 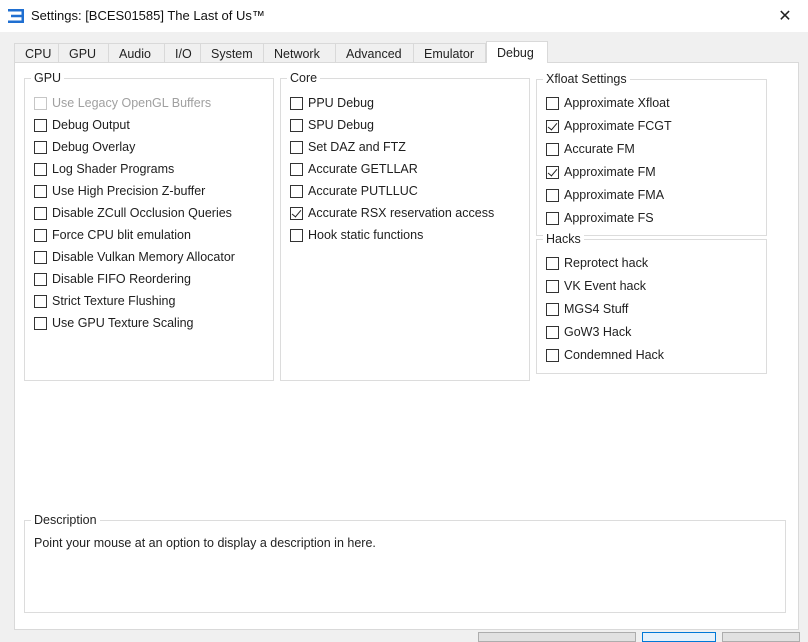 I want to click on checkbox-accurate-rsx-reservation: Accurate RSX reservation access, so click(x=392, y=213).